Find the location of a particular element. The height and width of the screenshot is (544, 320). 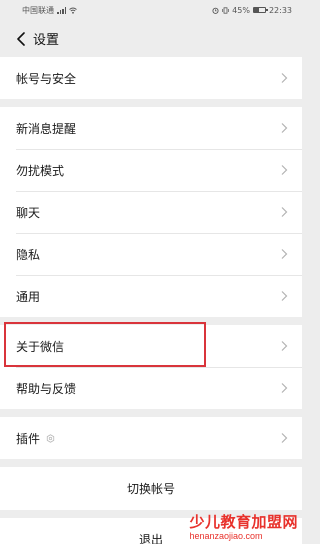

settings-item-label: 新消息提醒 is located at coordinates (46, 128).